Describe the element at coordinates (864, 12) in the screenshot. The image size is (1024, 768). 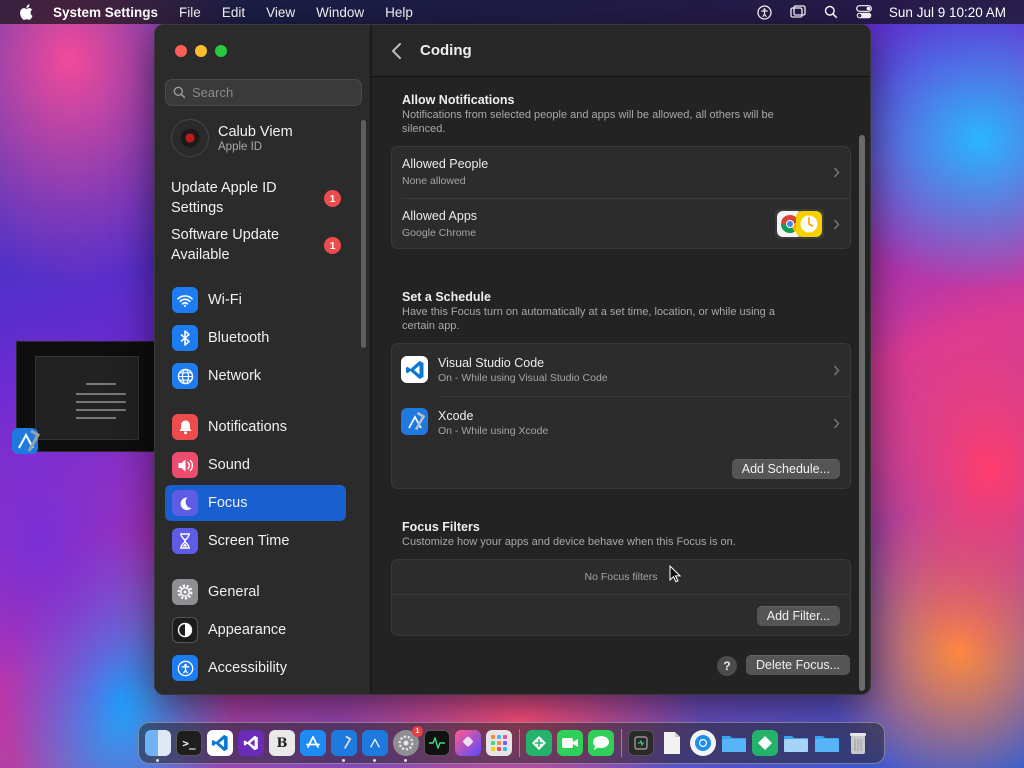
I see `control-center-icon` at that location.